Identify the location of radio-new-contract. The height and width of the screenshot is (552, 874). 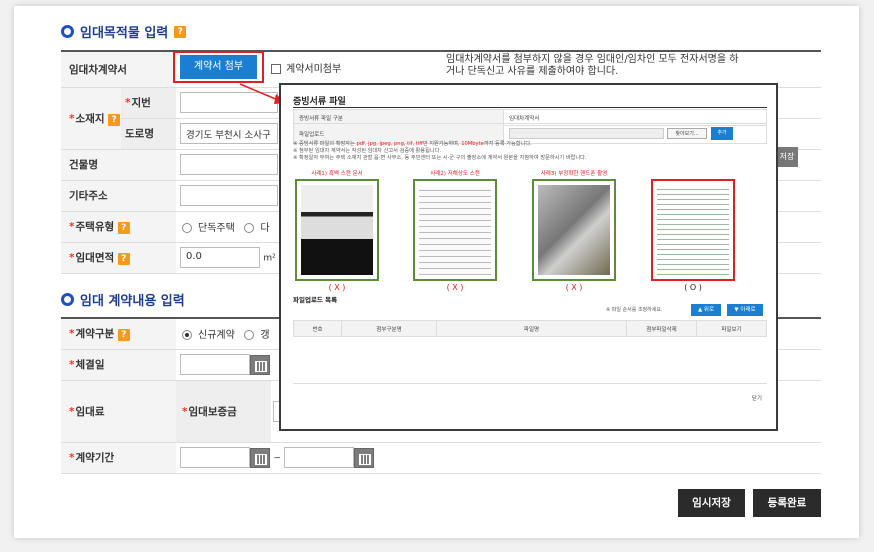
(187, 335).